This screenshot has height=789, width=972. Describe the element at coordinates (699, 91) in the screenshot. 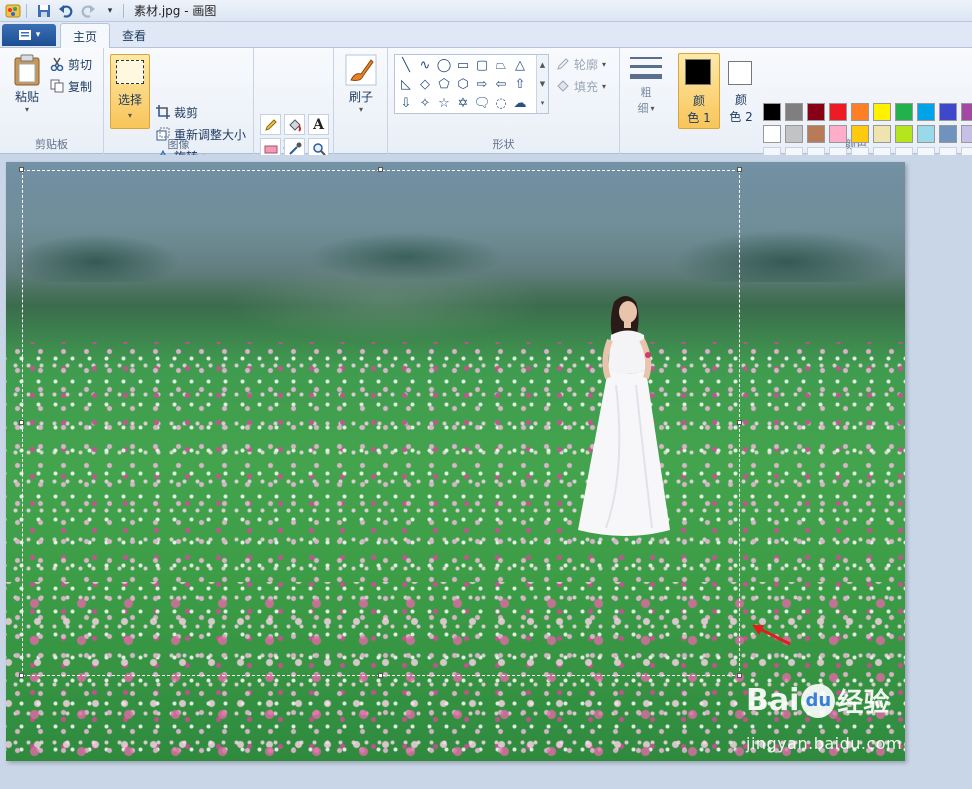

I see `color1-button: 颜 色 1` at that location.